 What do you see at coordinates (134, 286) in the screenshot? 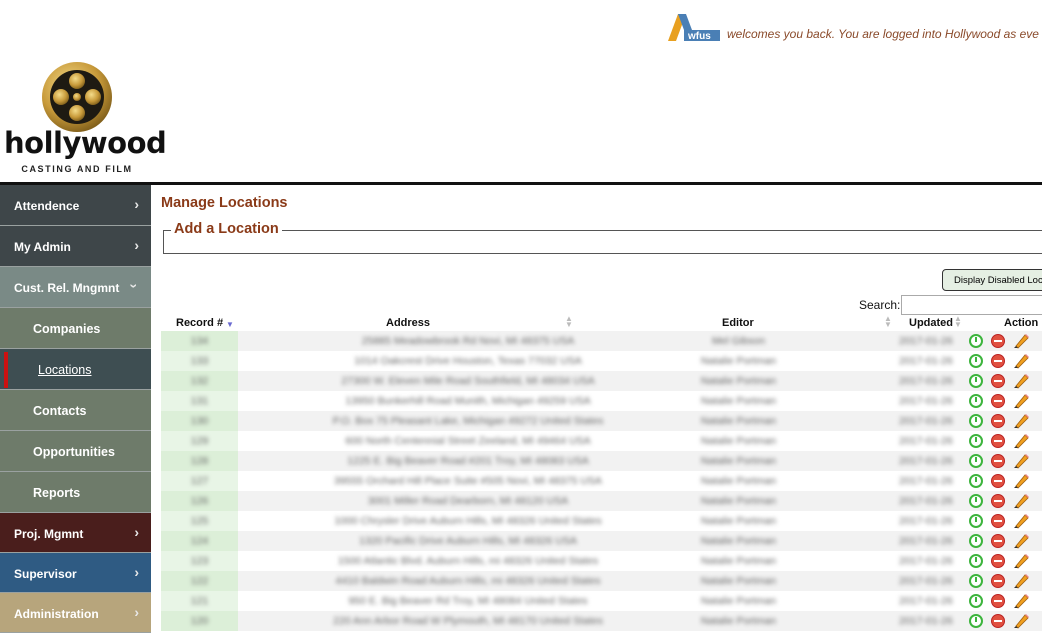
I see `chevron-down-icon: ›` at bounding box center [134, 286].